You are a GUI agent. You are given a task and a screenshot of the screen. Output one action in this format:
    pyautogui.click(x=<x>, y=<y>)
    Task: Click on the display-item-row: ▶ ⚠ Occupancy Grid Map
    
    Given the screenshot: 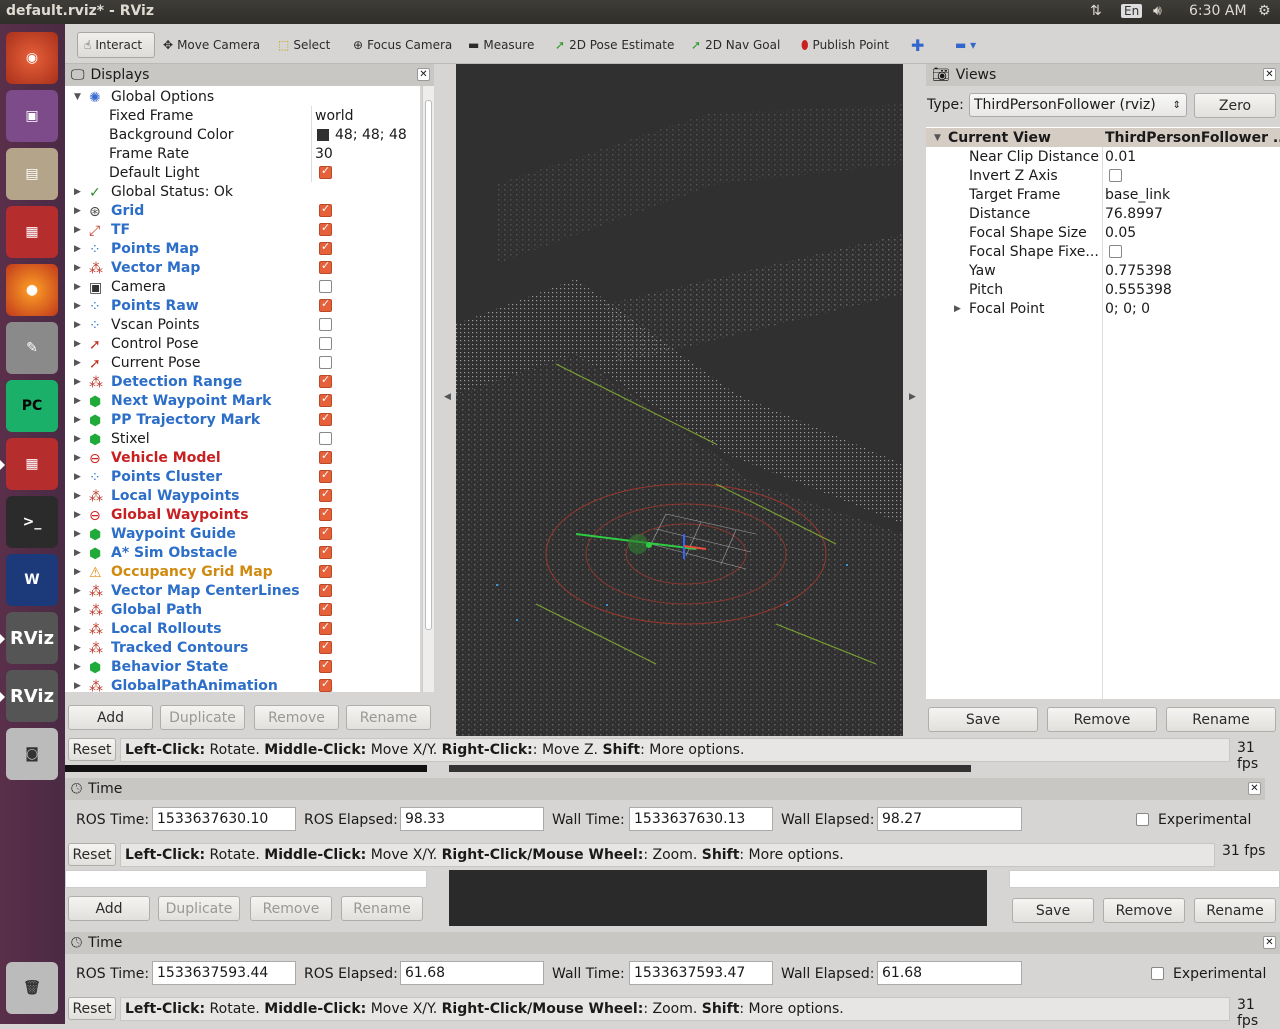 What is the action you would take?
    pyautogui.click(x=242, y=571)
    